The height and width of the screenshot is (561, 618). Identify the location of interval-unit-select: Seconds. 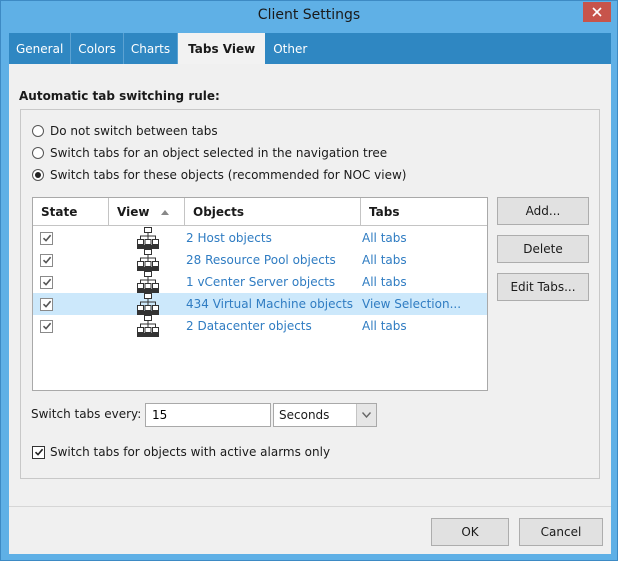
(325, 415).